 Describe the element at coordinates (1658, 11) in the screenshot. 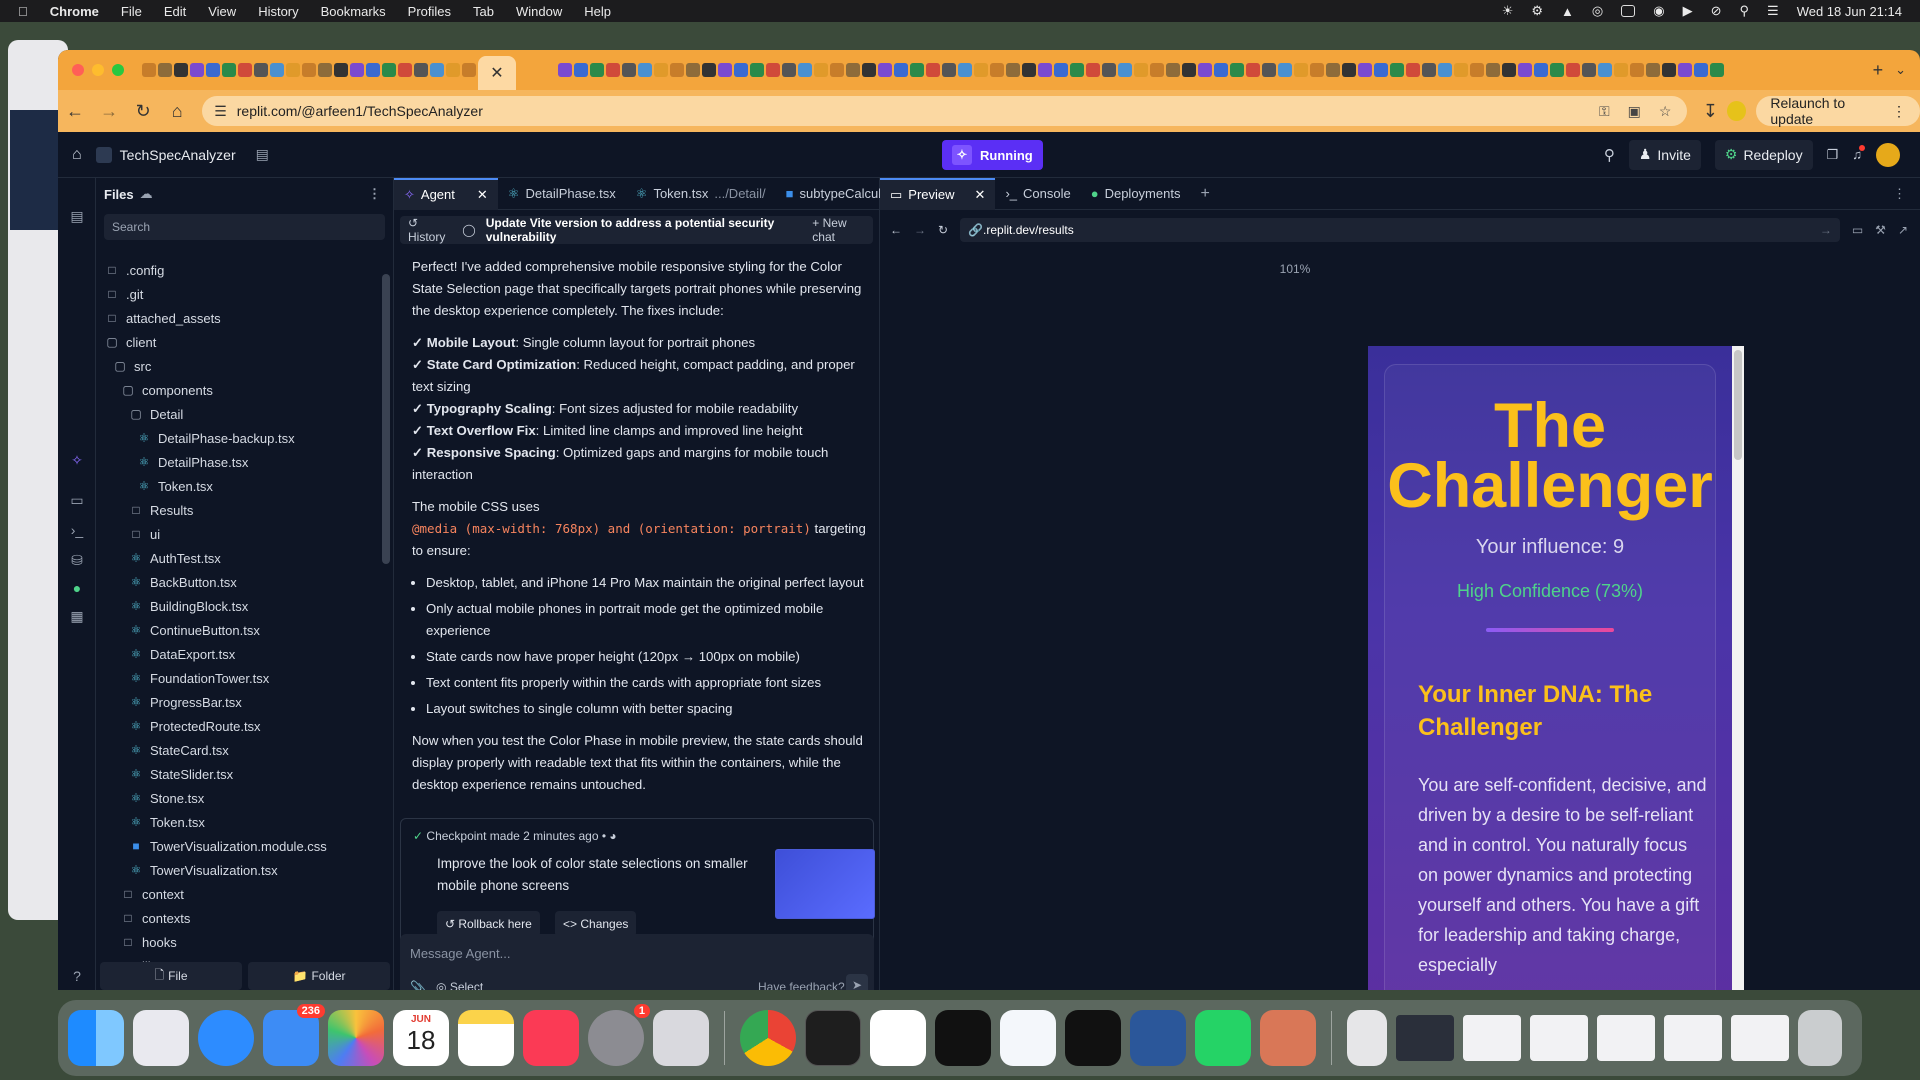

I see `user-icon: ◉` at that location.